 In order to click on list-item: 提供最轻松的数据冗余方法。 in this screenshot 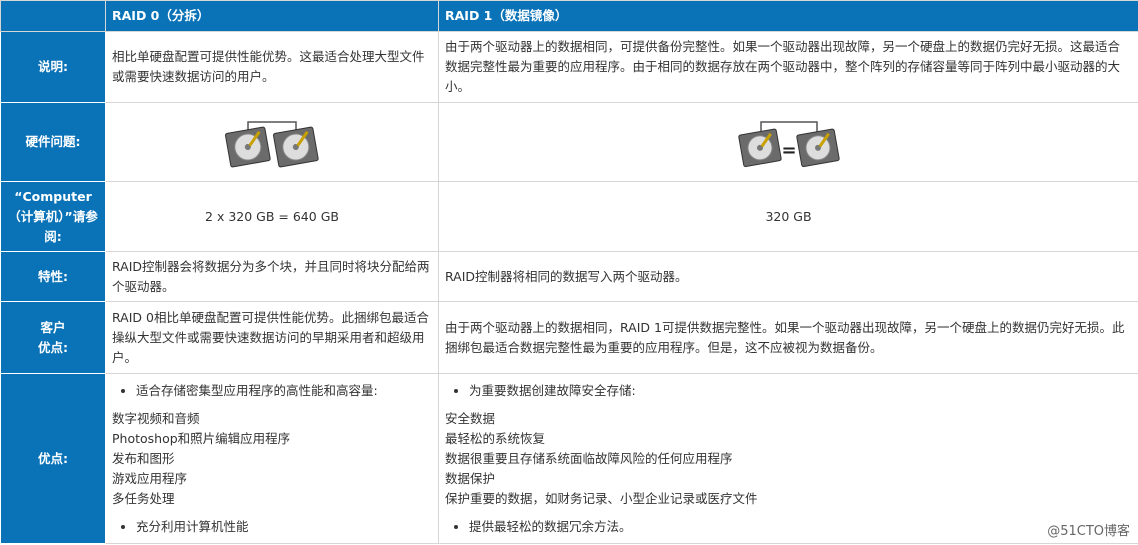, I will do `click(800, 527)`.